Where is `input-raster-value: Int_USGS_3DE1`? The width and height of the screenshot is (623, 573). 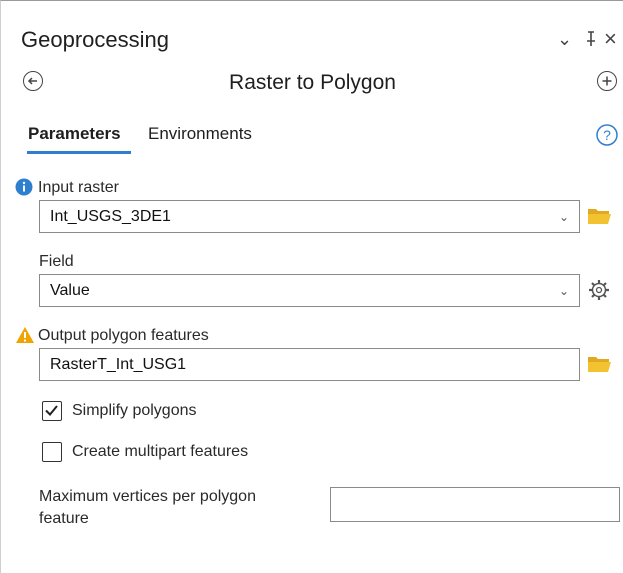
input-raster-value: Int_USGS_3DE1 is located at coordinates (110, 216).